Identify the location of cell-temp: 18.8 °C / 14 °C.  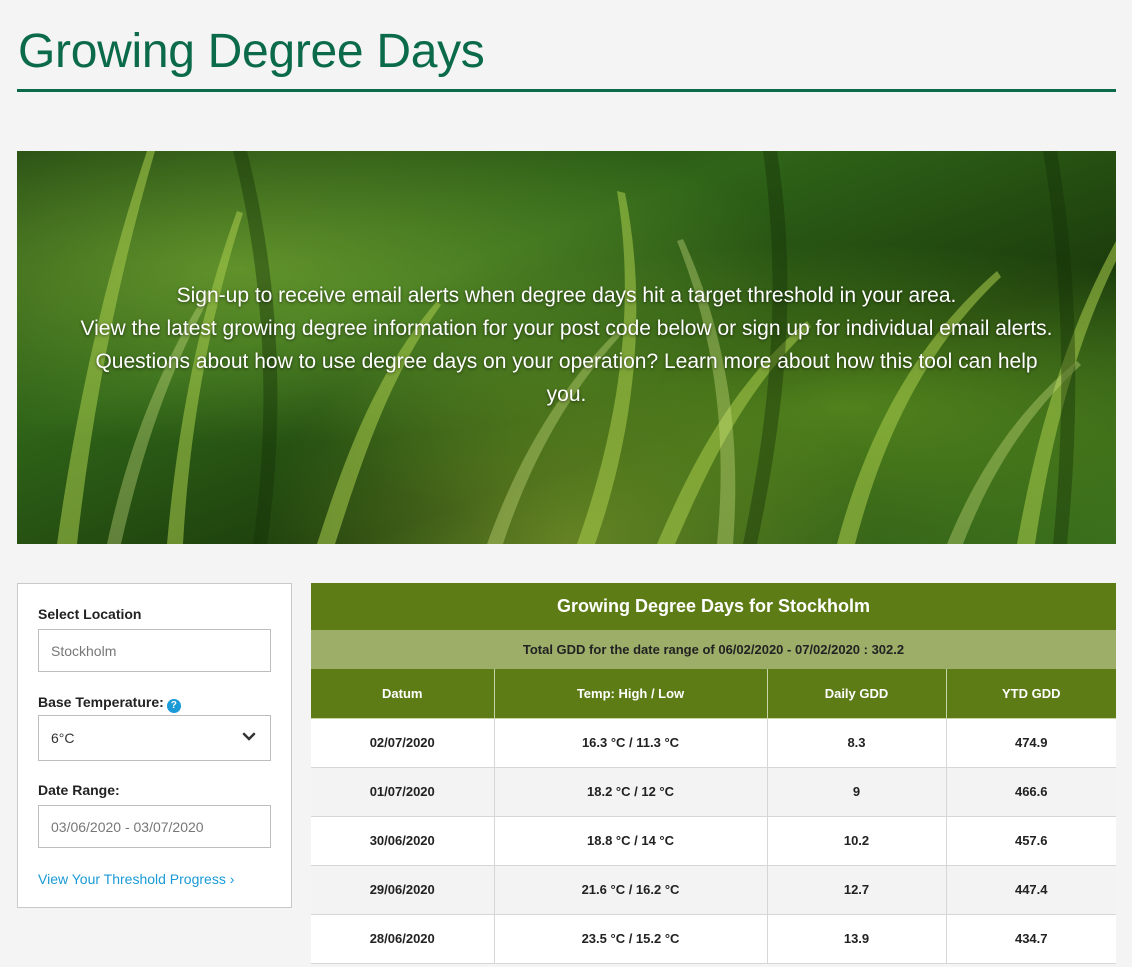
(631, 841).